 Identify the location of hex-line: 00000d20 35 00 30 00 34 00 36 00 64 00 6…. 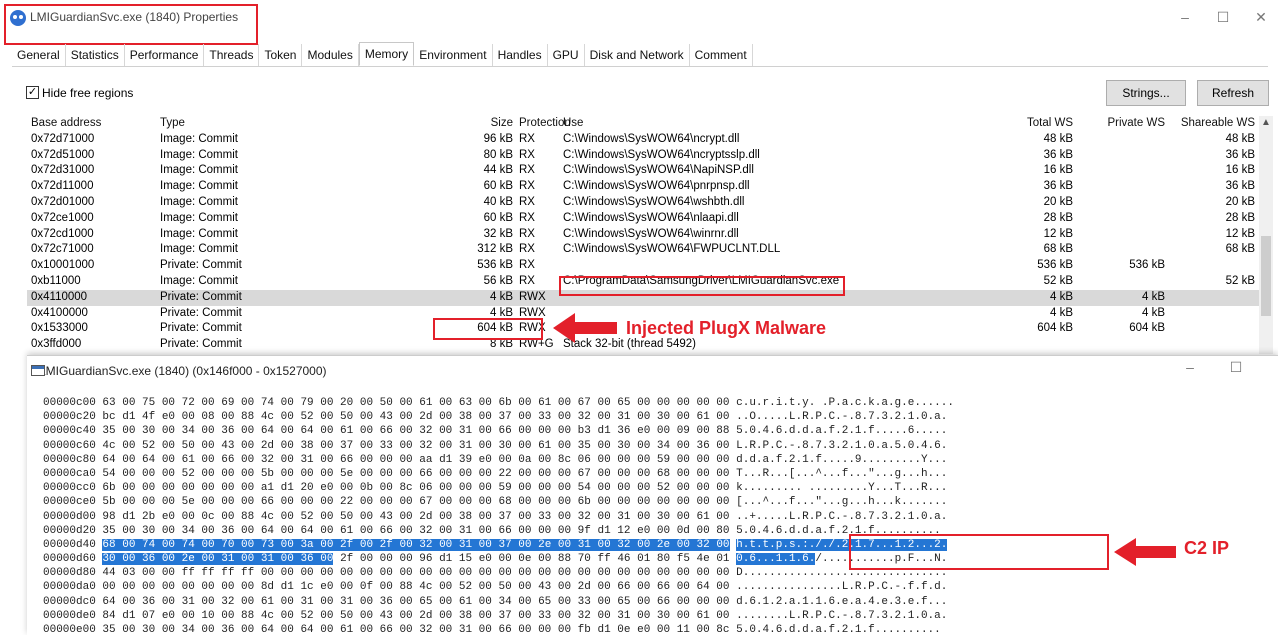
(498, 531).